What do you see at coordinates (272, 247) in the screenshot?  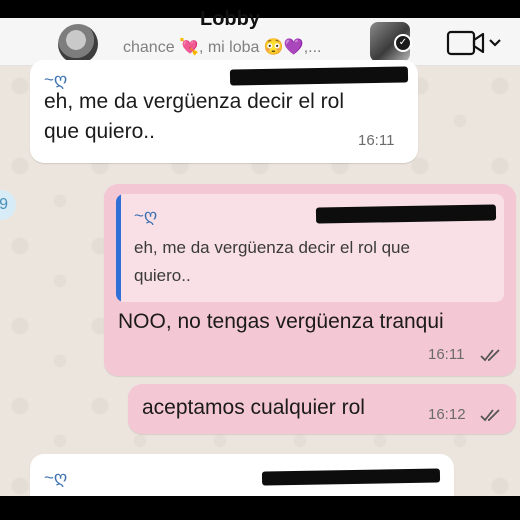 I see `quoted-text-line-1: eh, me da vergüenza decir el rol que` at bounding box center [272, 247].